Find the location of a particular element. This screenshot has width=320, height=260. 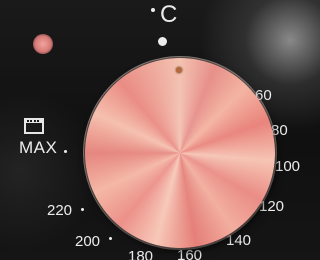

pointer-dot-icon is located at coordinates (162, 41).